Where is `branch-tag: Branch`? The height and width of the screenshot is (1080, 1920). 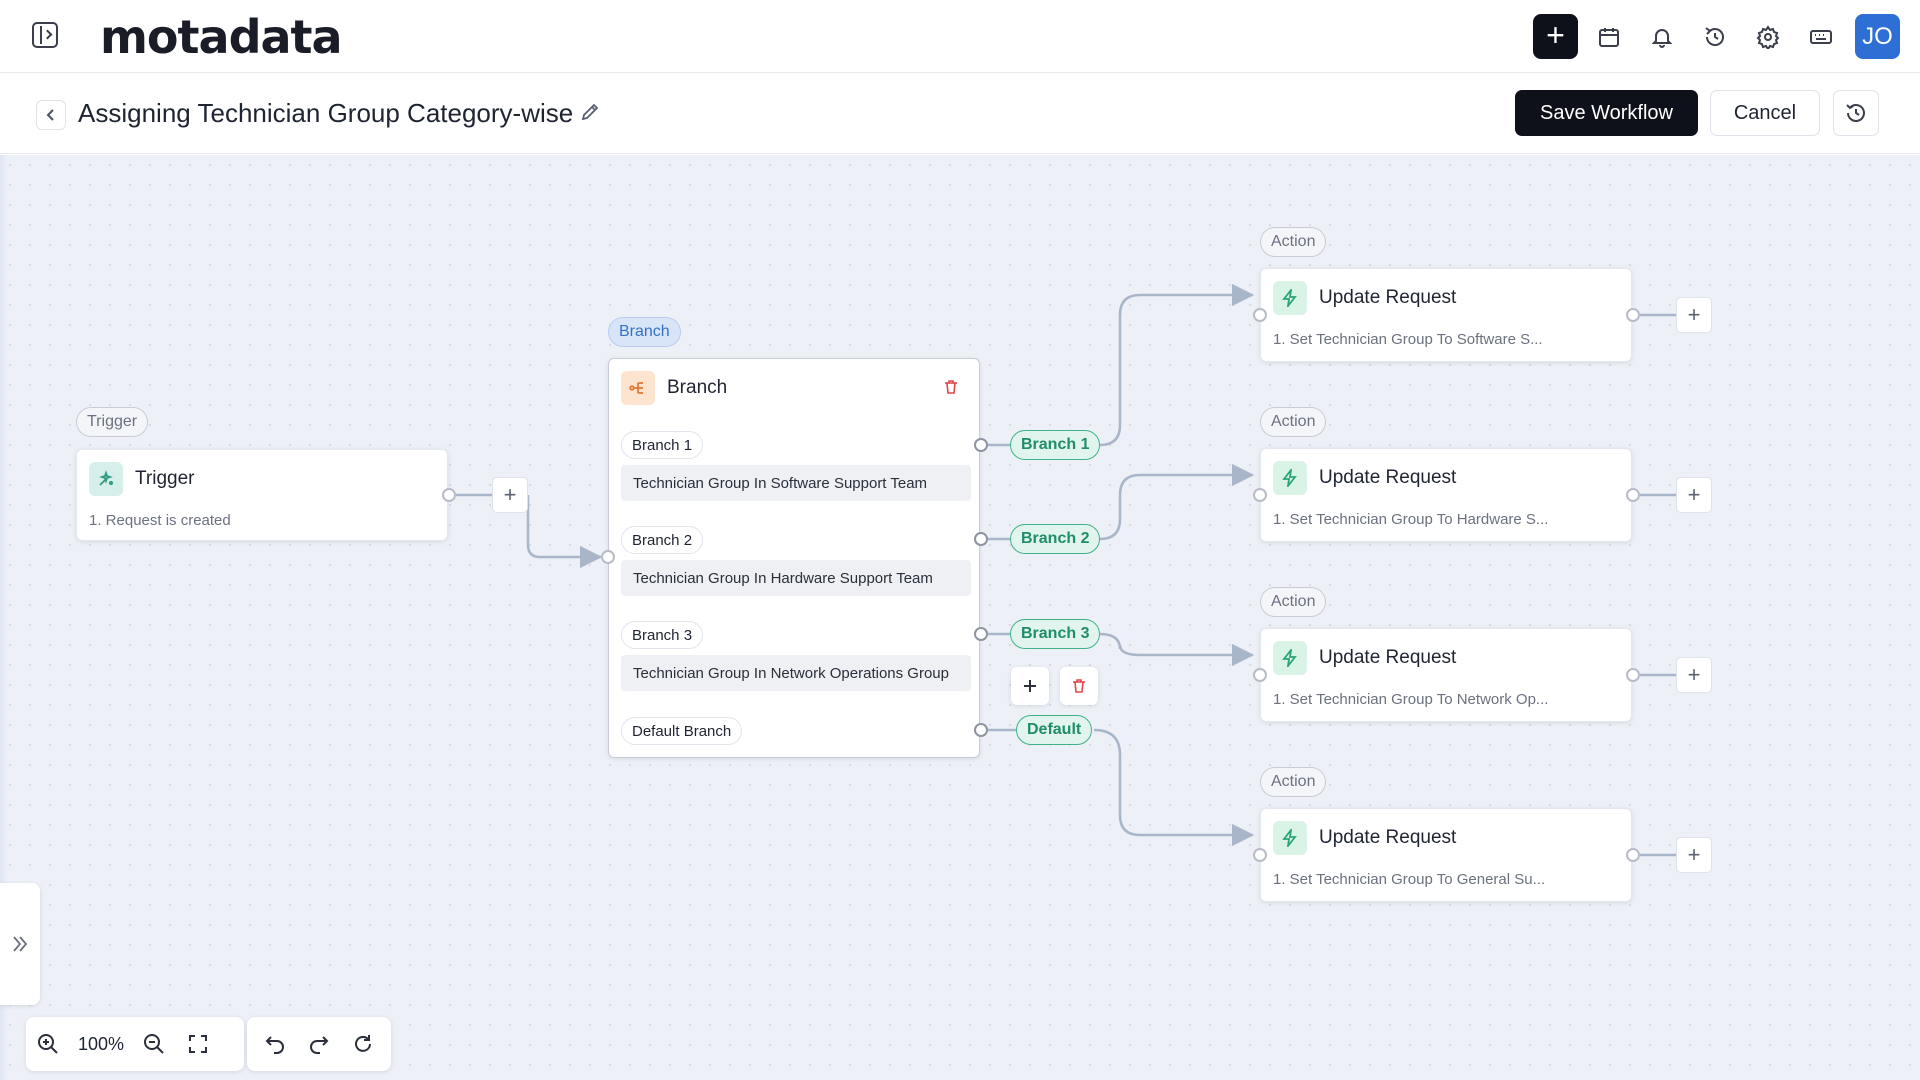
branch-tag: Branch is located at coordinates (644, 332).